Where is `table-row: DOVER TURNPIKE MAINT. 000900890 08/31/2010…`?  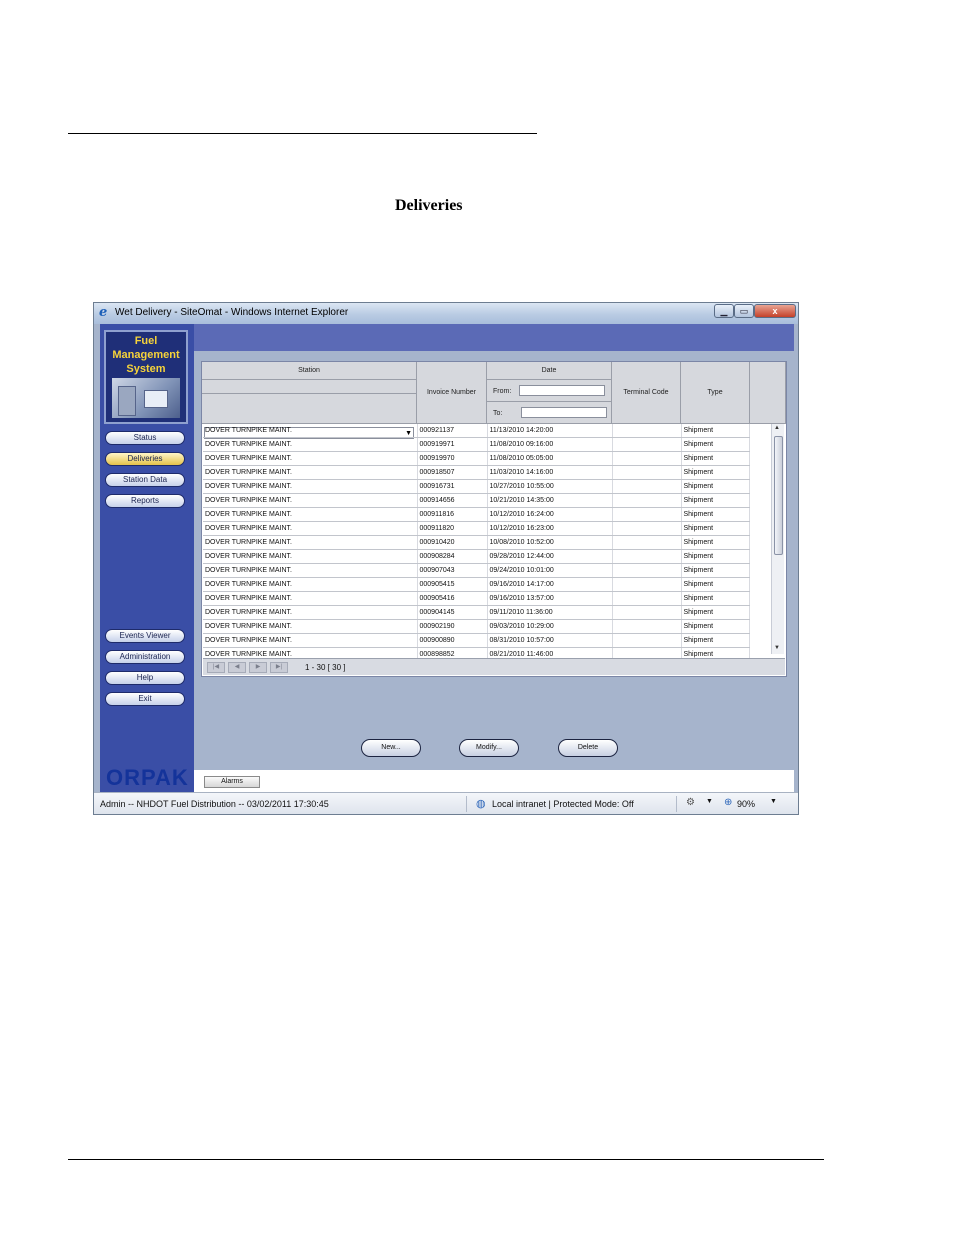
table-row: DOVER TURNPIKE MAINT. 000900890 08/31/2010… is located at coordinates (476, 640).